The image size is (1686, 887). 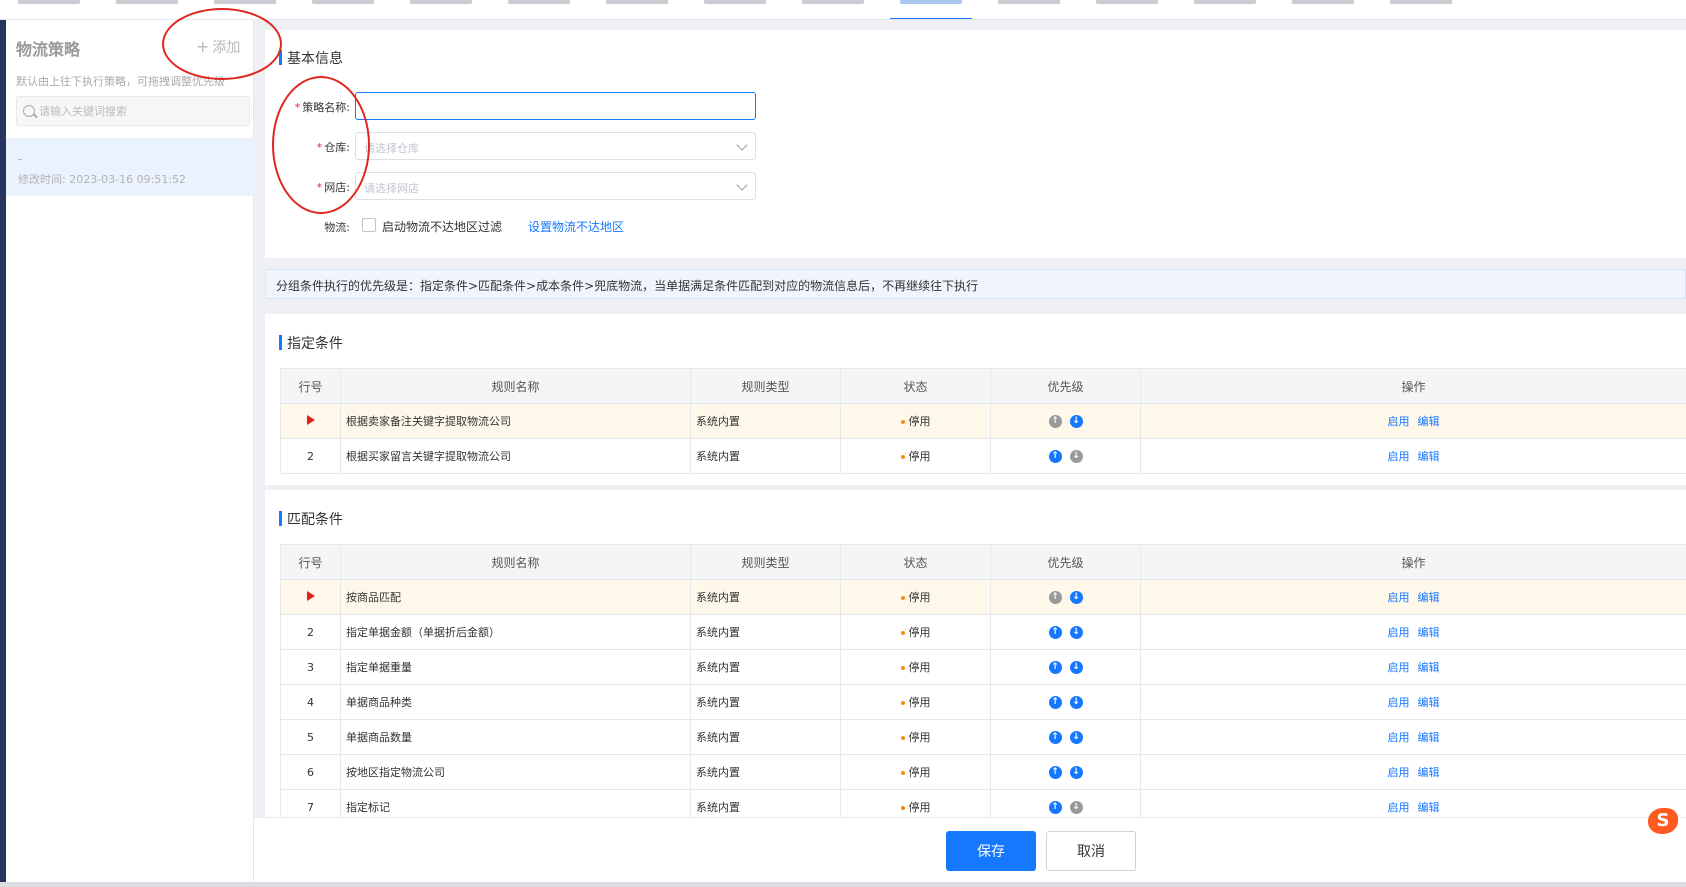 I want to click on table-row: 5 单据商品数量 系统内置 停用 ↑ ↓ 启用 编辑, so click(x=983, y=737).